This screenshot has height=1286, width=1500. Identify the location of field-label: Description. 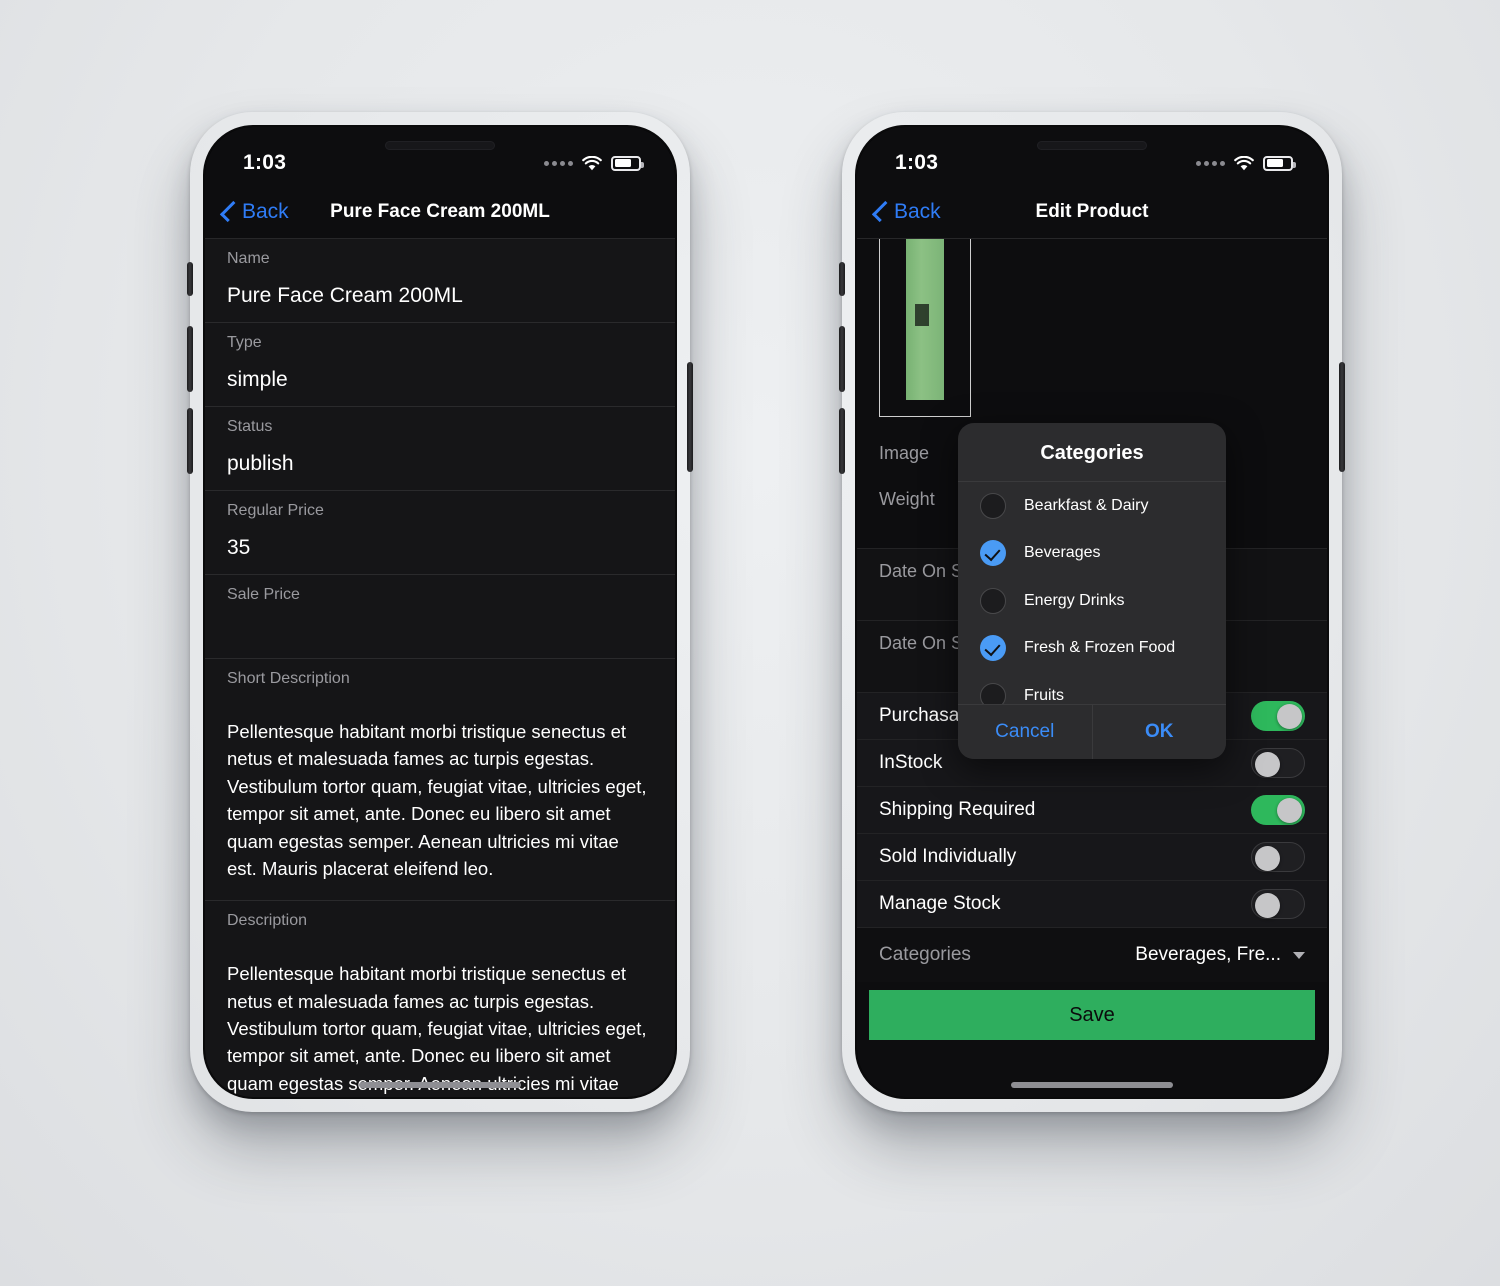
(267, 921).